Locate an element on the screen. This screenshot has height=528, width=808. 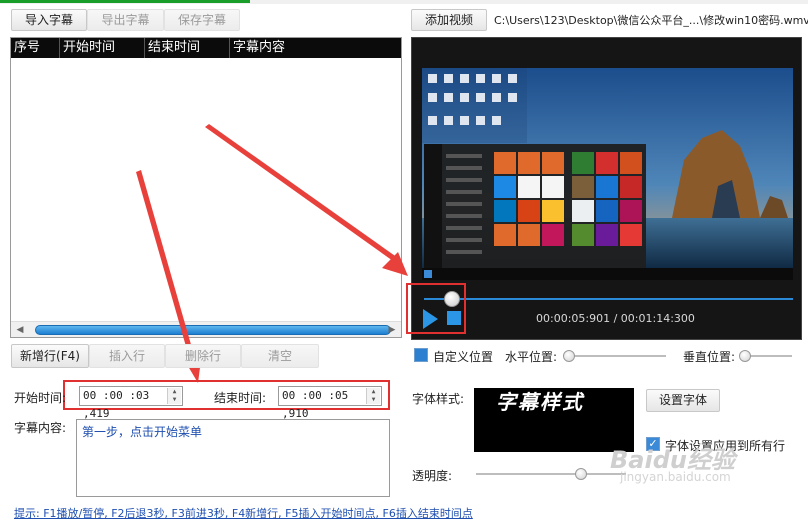
custom-position-checkbox is located at coordinates (421, 355).